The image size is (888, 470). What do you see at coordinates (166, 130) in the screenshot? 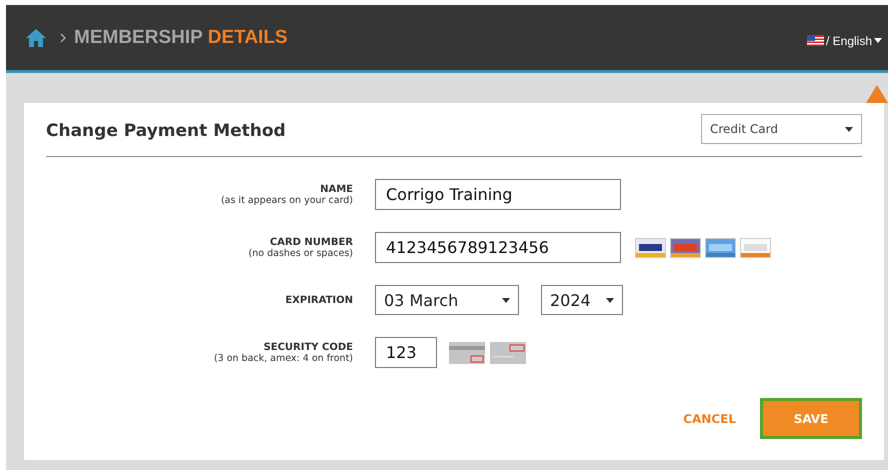
I see `form-title: Change Payment Method` at bounding box center [166, 130].